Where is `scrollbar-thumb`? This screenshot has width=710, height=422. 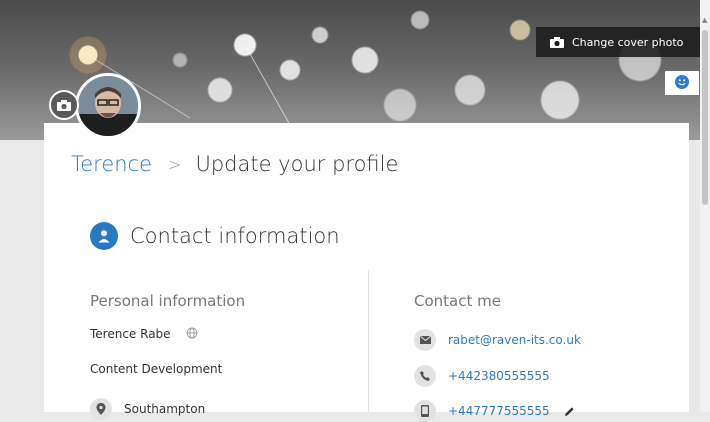 scrollbar-thumb is located at coordinates (705, 117).